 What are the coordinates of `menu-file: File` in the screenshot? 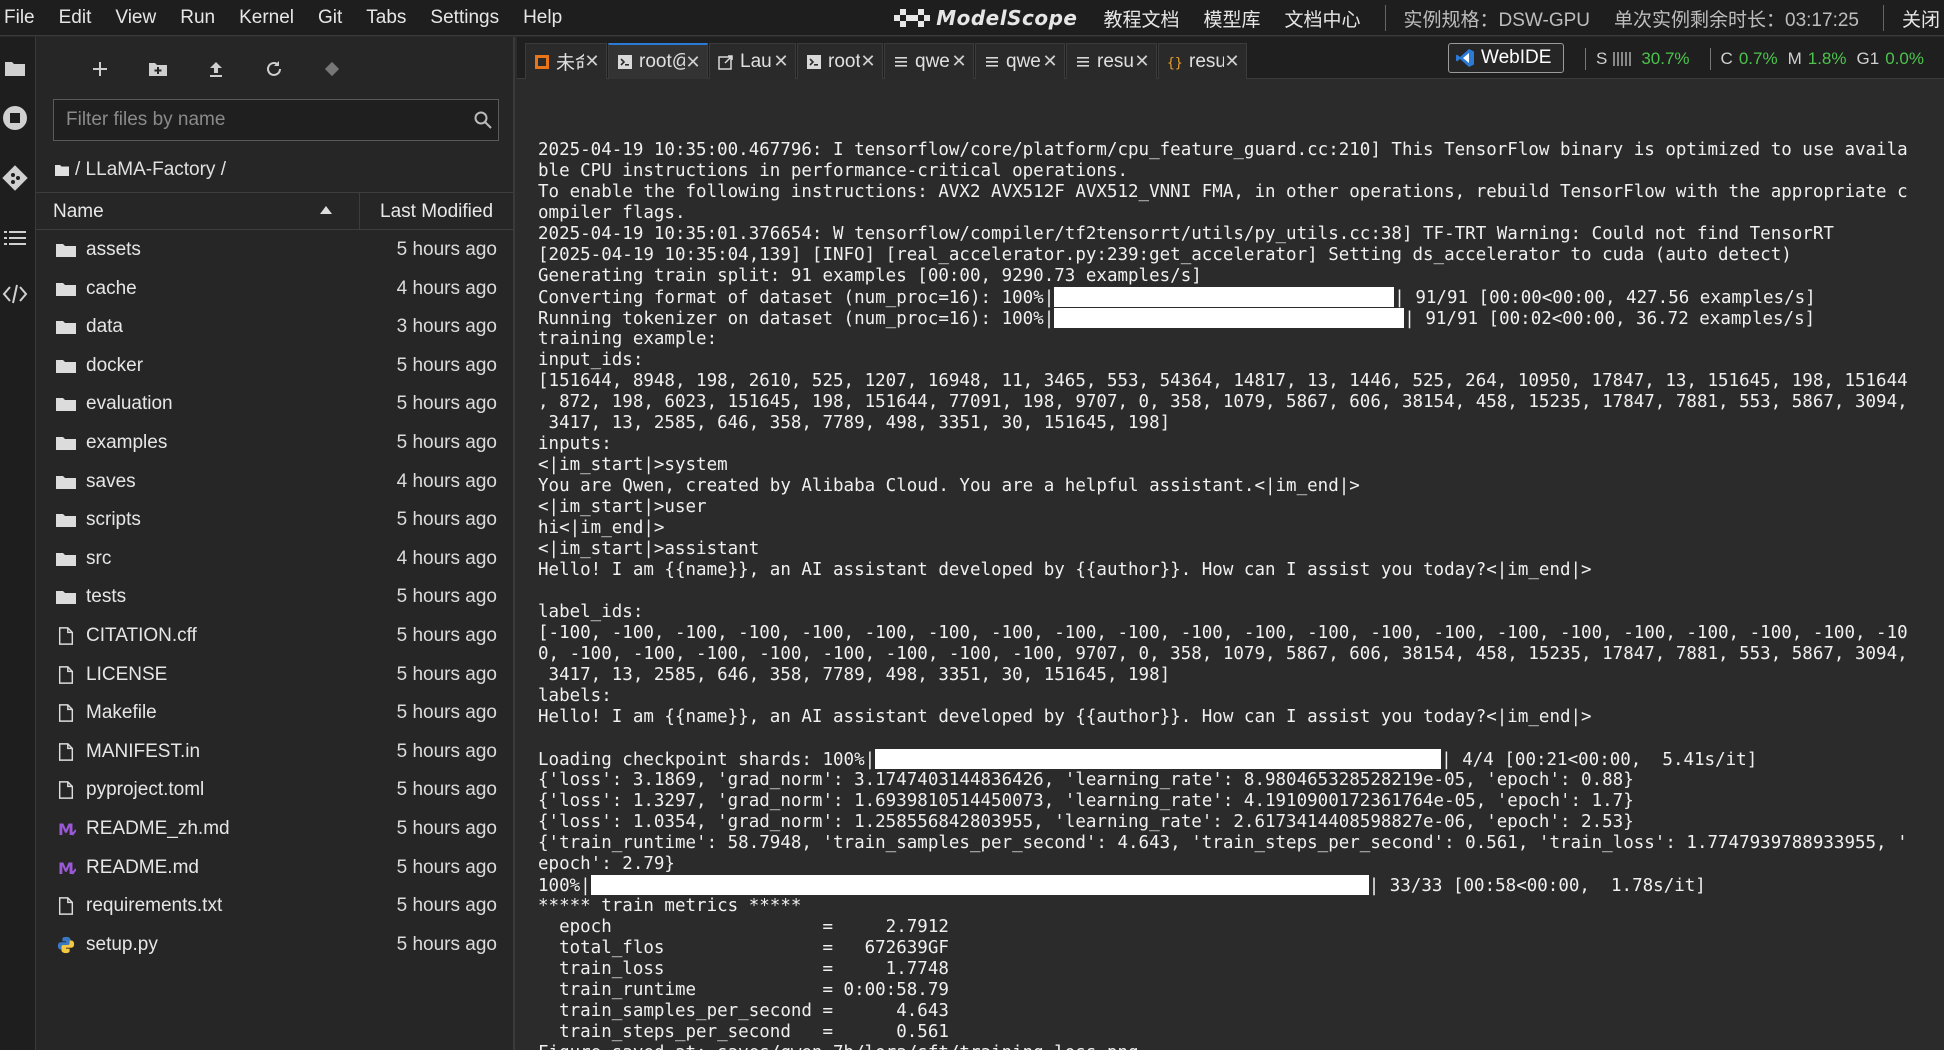 It's located at (23, 18).